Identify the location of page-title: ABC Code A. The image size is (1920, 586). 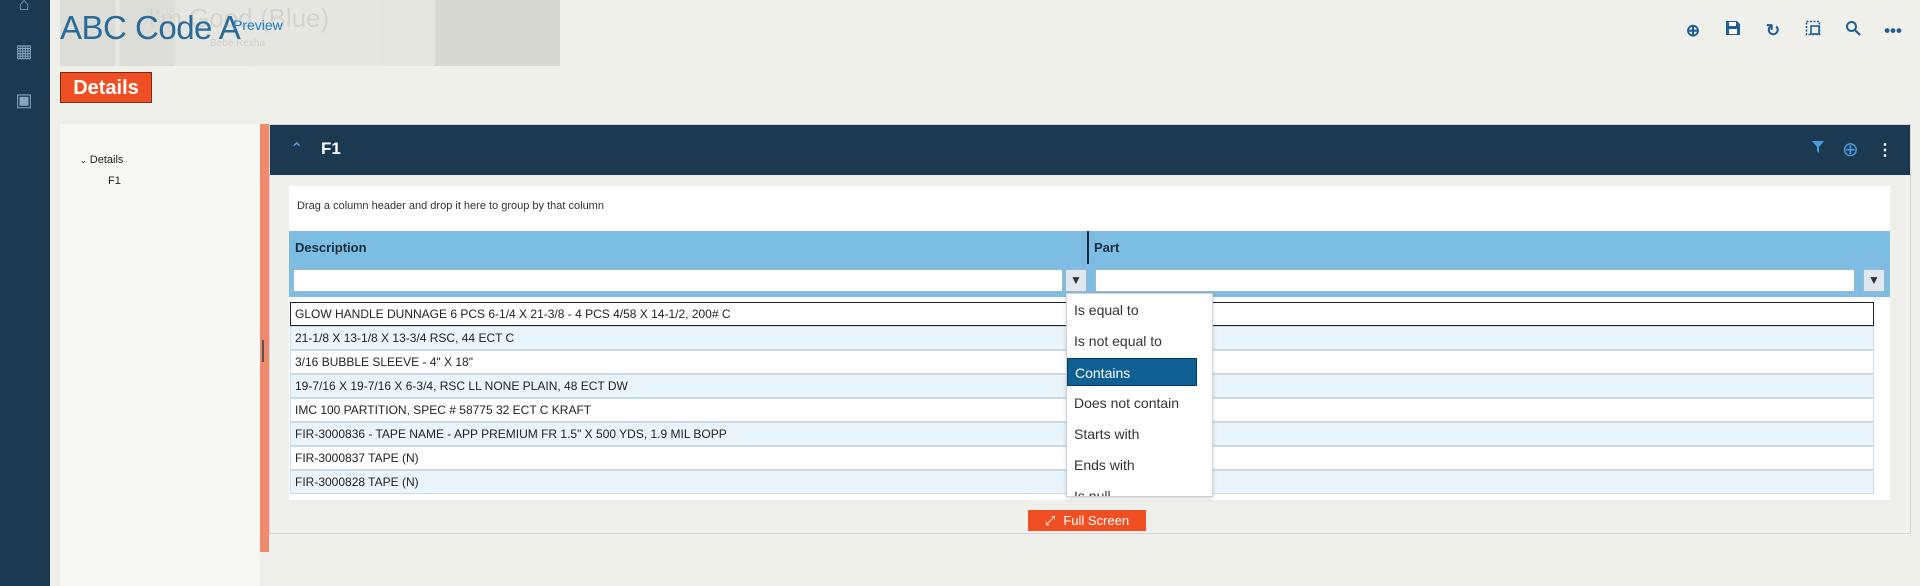
(150, 27).